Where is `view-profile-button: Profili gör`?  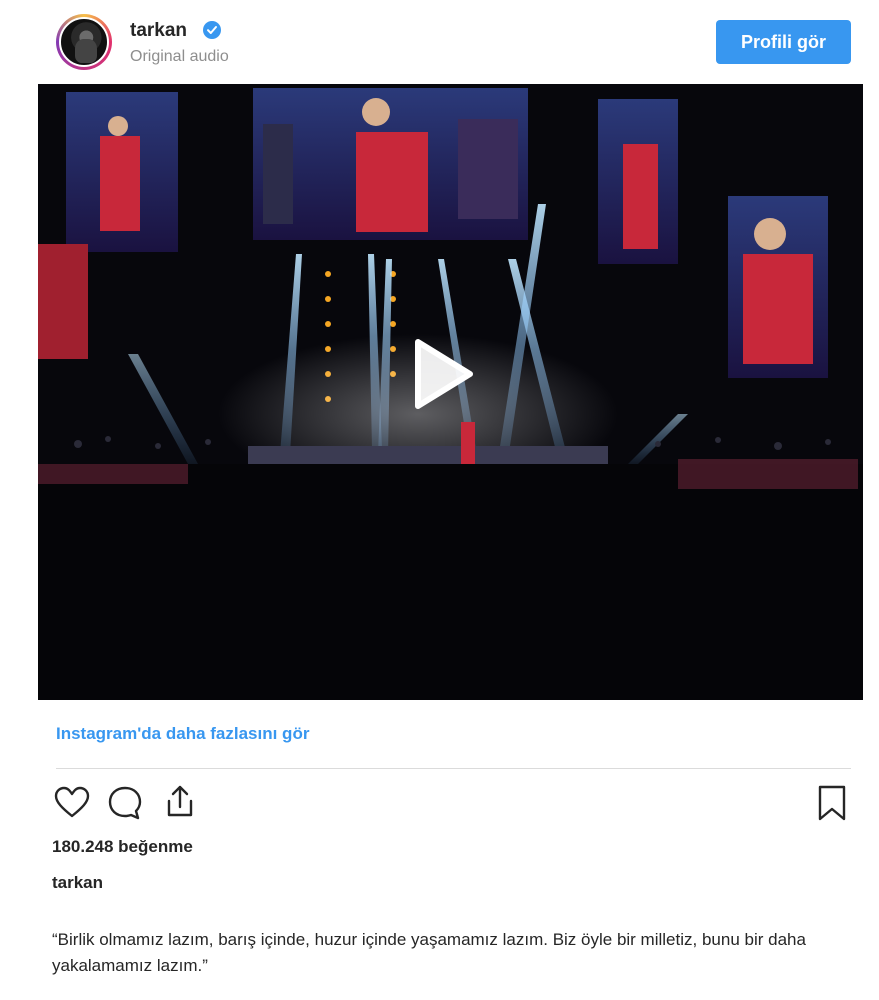 view-profile-button: Profili gör is located at coordinates (783, 42).